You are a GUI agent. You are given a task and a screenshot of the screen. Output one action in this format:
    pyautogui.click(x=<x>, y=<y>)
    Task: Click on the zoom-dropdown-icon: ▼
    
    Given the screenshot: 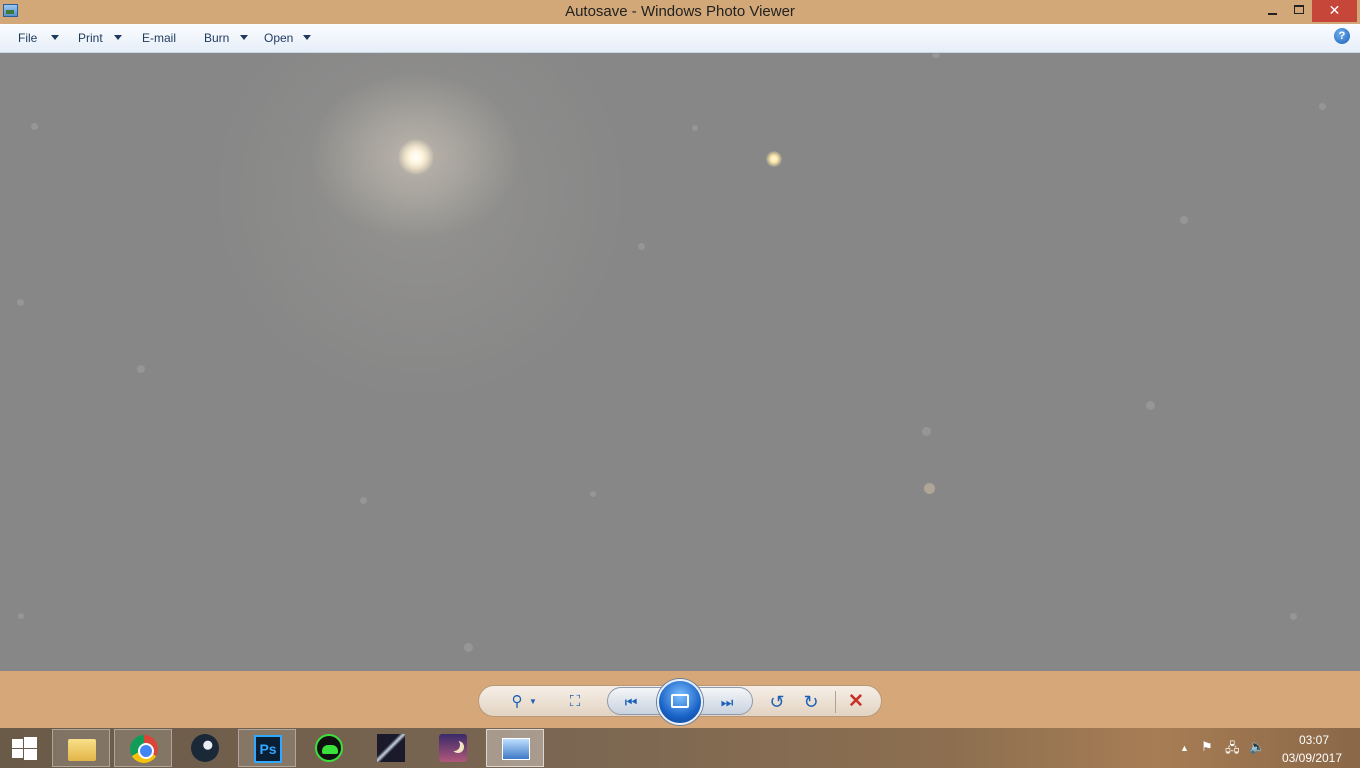 What is the action you would take?
    pyautogui.click(x=533, y=702)
    